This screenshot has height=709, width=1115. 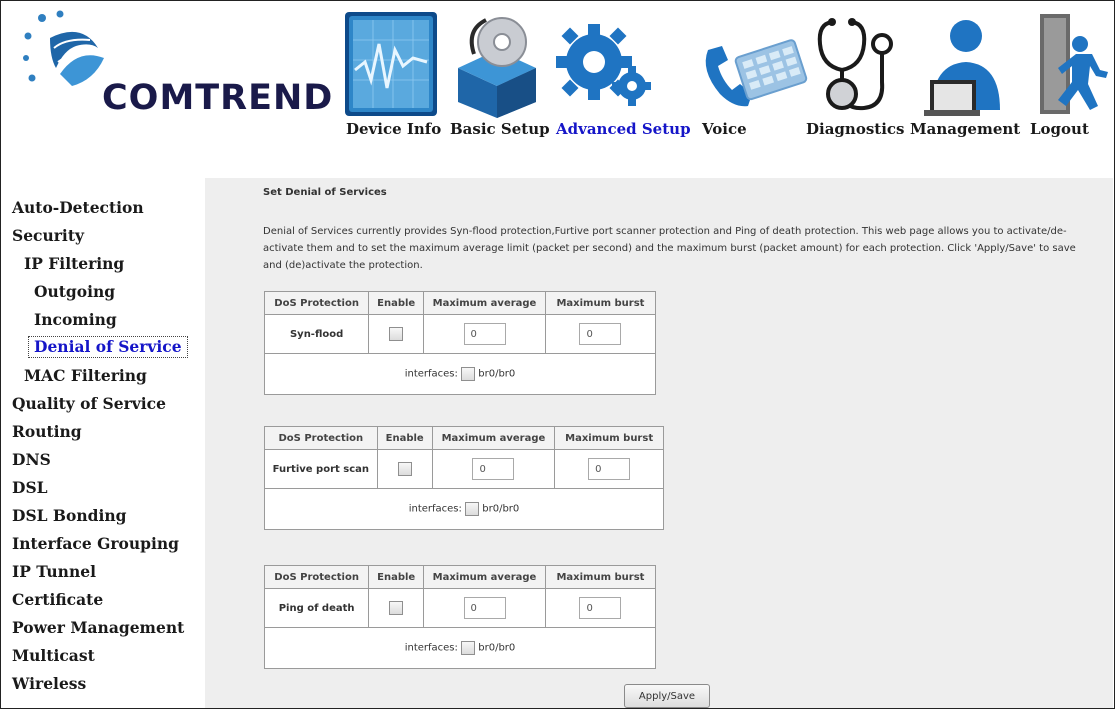 I want to click on sidebar-item-security: Security, so click(x=48, y=236).